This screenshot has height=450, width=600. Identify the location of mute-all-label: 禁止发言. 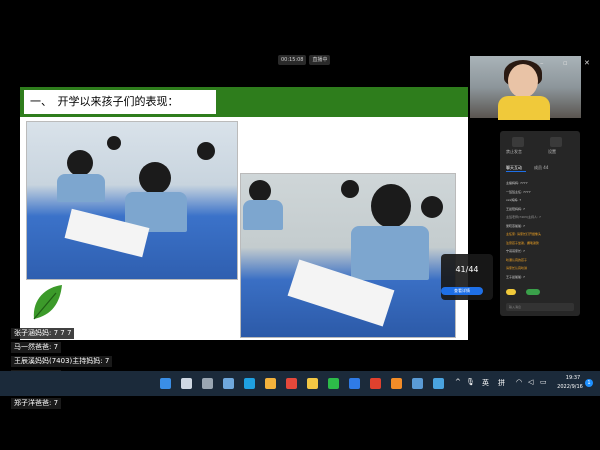
(514, 152).